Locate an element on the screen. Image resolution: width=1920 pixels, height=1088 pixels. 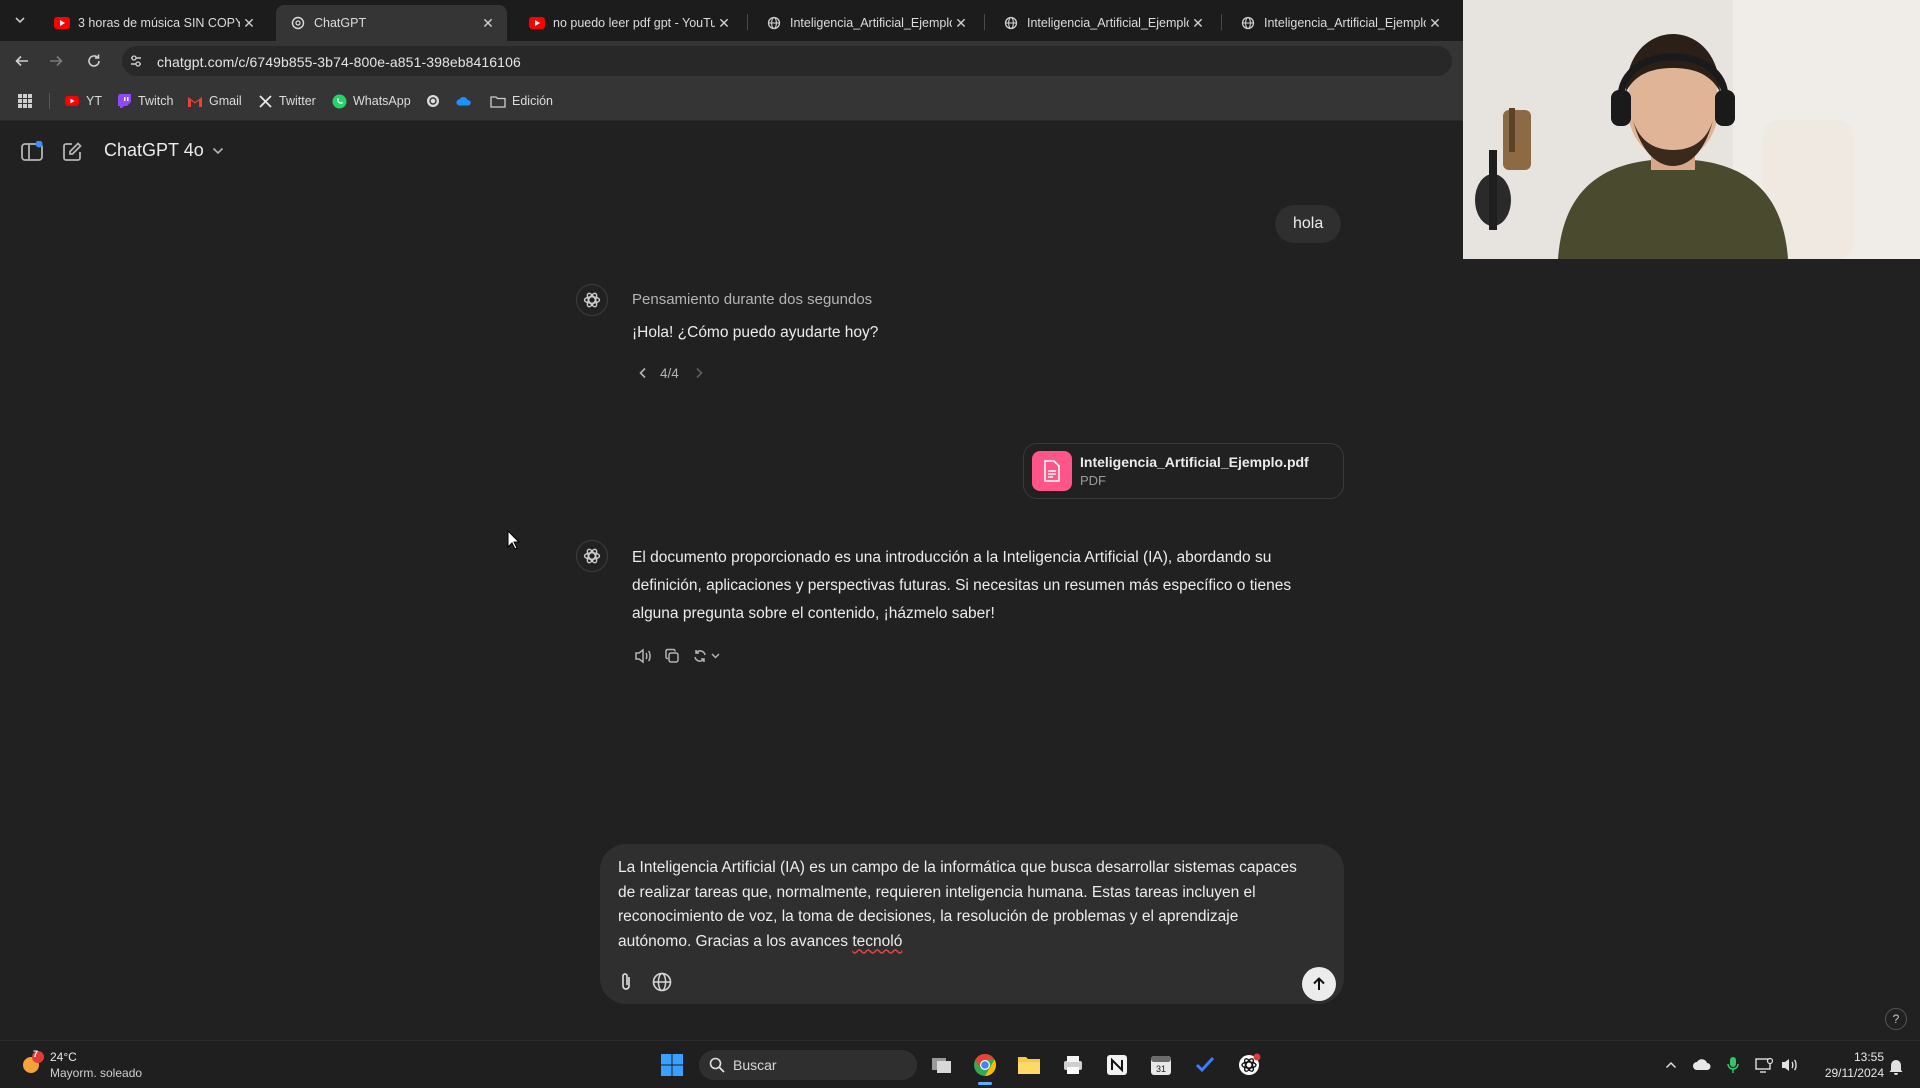
reload-icon is located at coordinates (94, 61).